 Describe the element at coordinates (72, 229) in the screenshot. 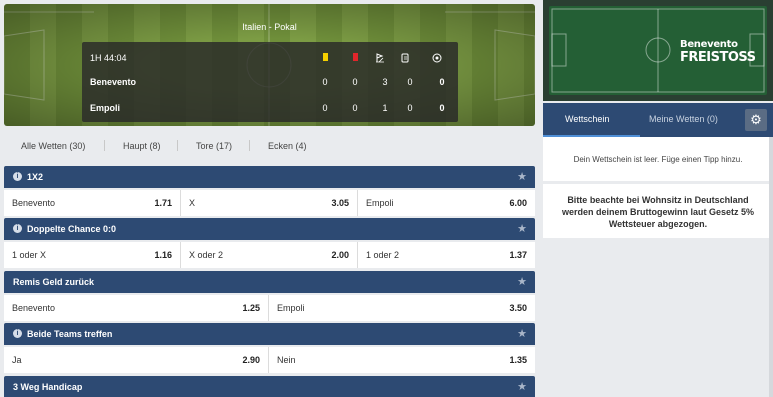

I see `market-title: Doppelte Chance 0:0` at that location.